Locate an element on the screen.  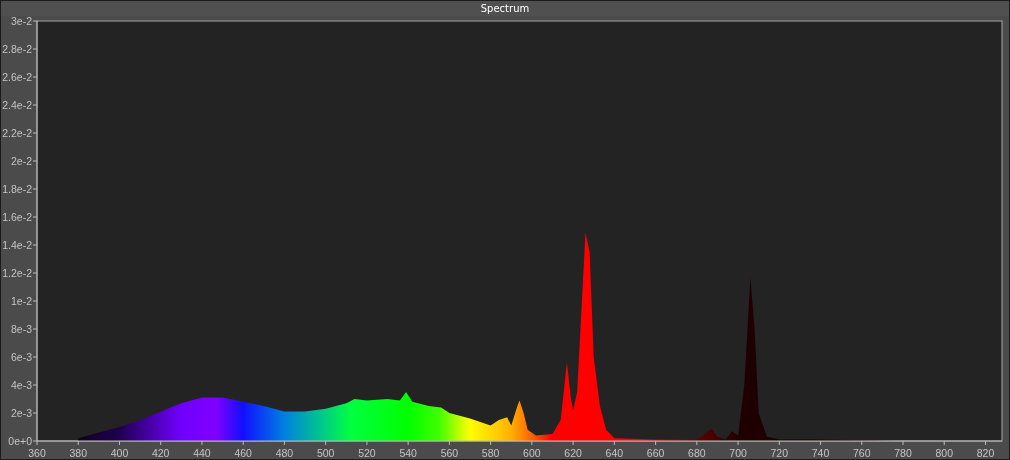
y-tick-label: 1.6e-2 is located at coordinates (17, 217).